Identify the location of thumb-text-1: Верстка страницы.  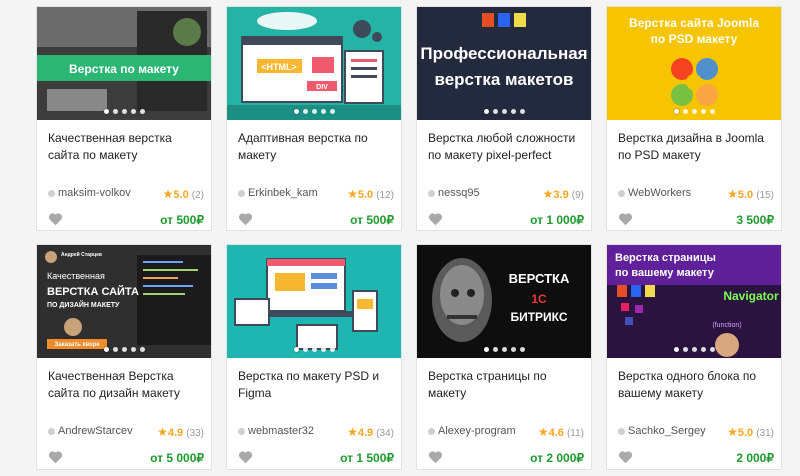
(665, 258).